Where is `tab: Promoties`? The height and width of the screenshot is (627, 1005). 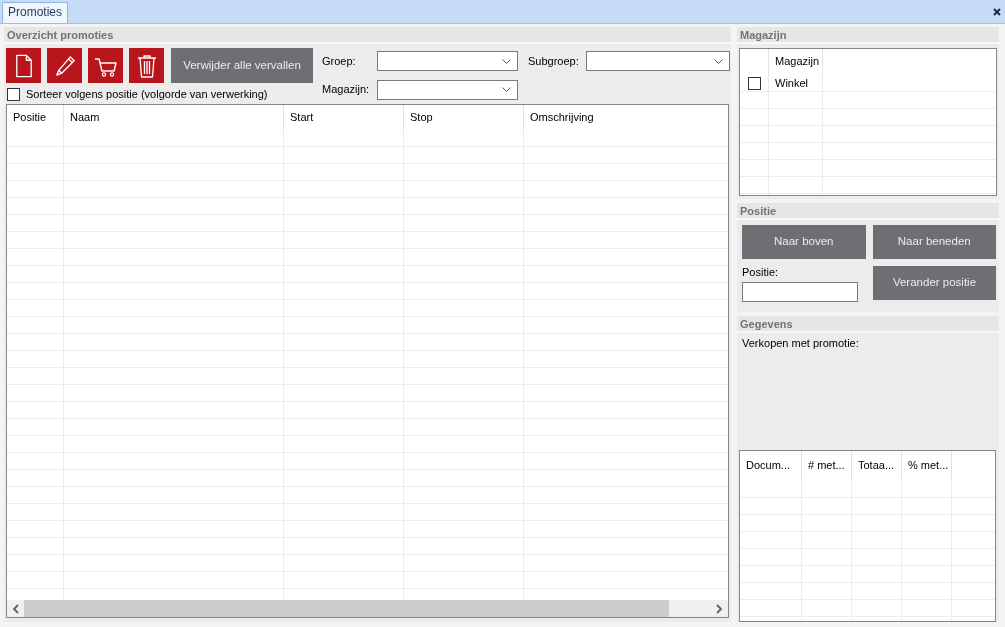
tab: Promoties is located at coordinates (35, 12).